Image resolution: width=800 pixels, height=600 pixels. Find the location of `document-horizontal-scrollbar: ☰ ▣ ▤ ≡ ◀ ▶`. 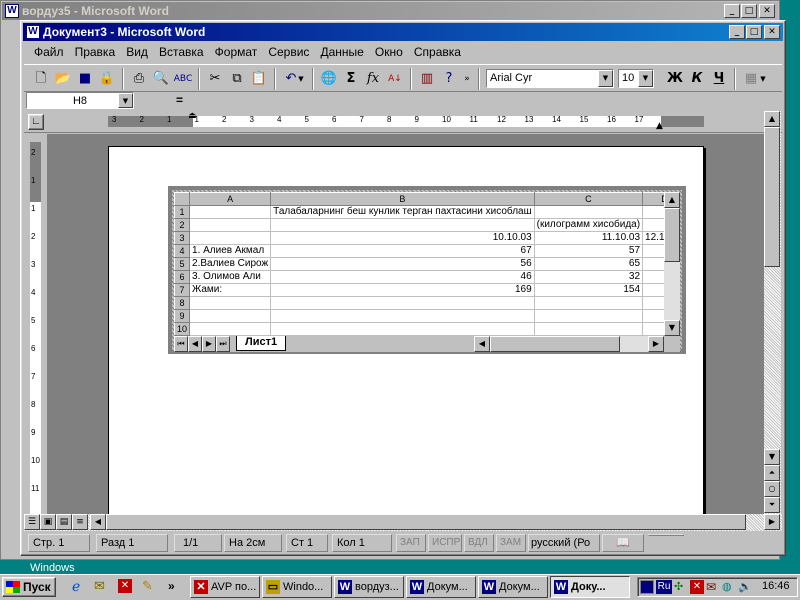

document-horizontal-scrollbar: ☰ ▣ ▤ ≡ ◀ ▶ is located at coordinates (403, 522).